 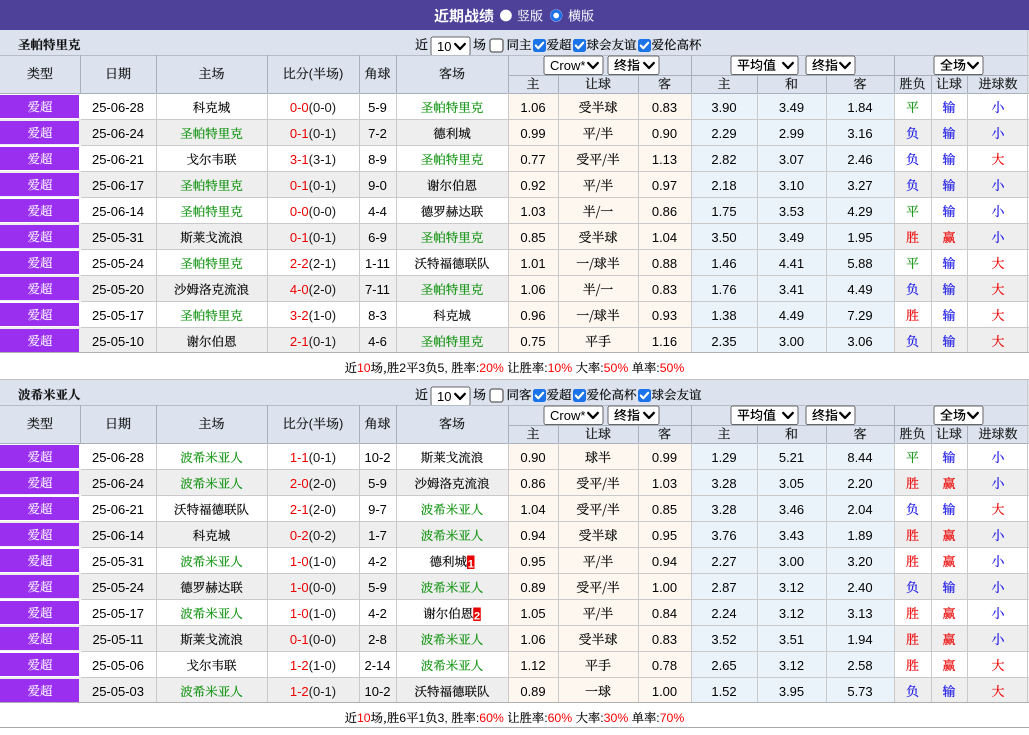 I want to click on svg-text: 6, so click(x=402, y=718).